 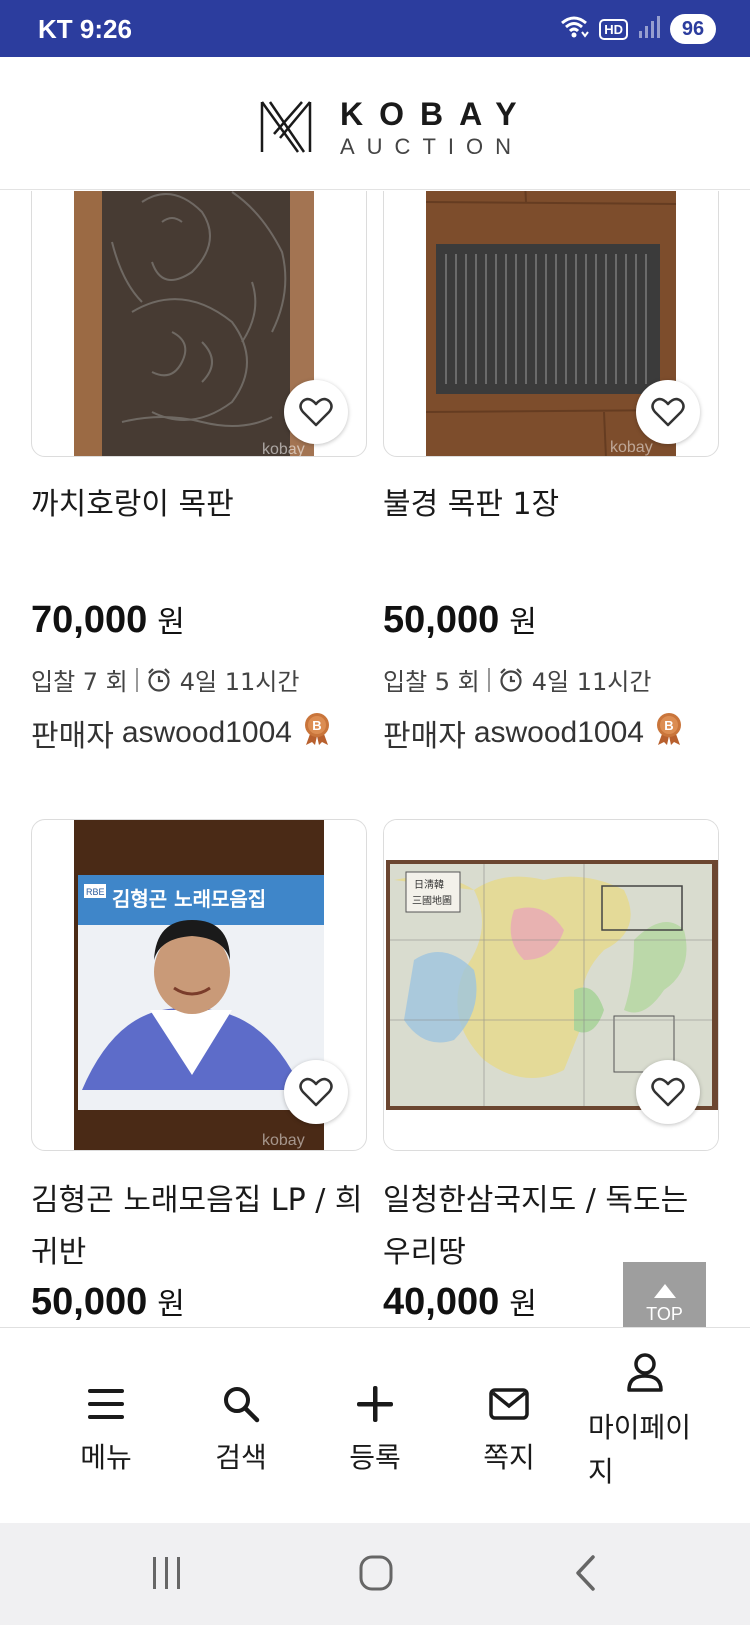 I want to click on hd-voice-badge: HD, so click(x=613, y=29).